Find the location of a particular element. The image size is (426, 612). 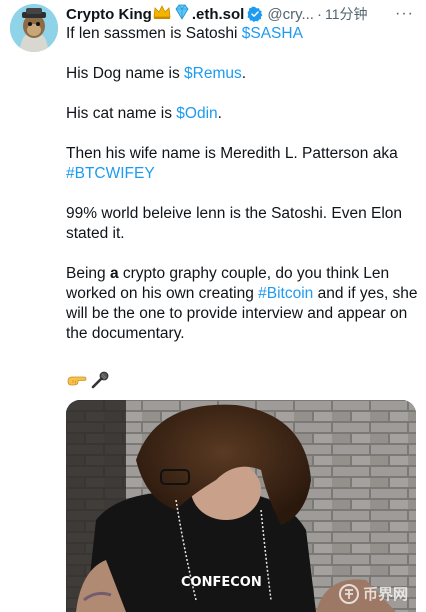

watermark: 币界网 is located at coordinates (373, 593).